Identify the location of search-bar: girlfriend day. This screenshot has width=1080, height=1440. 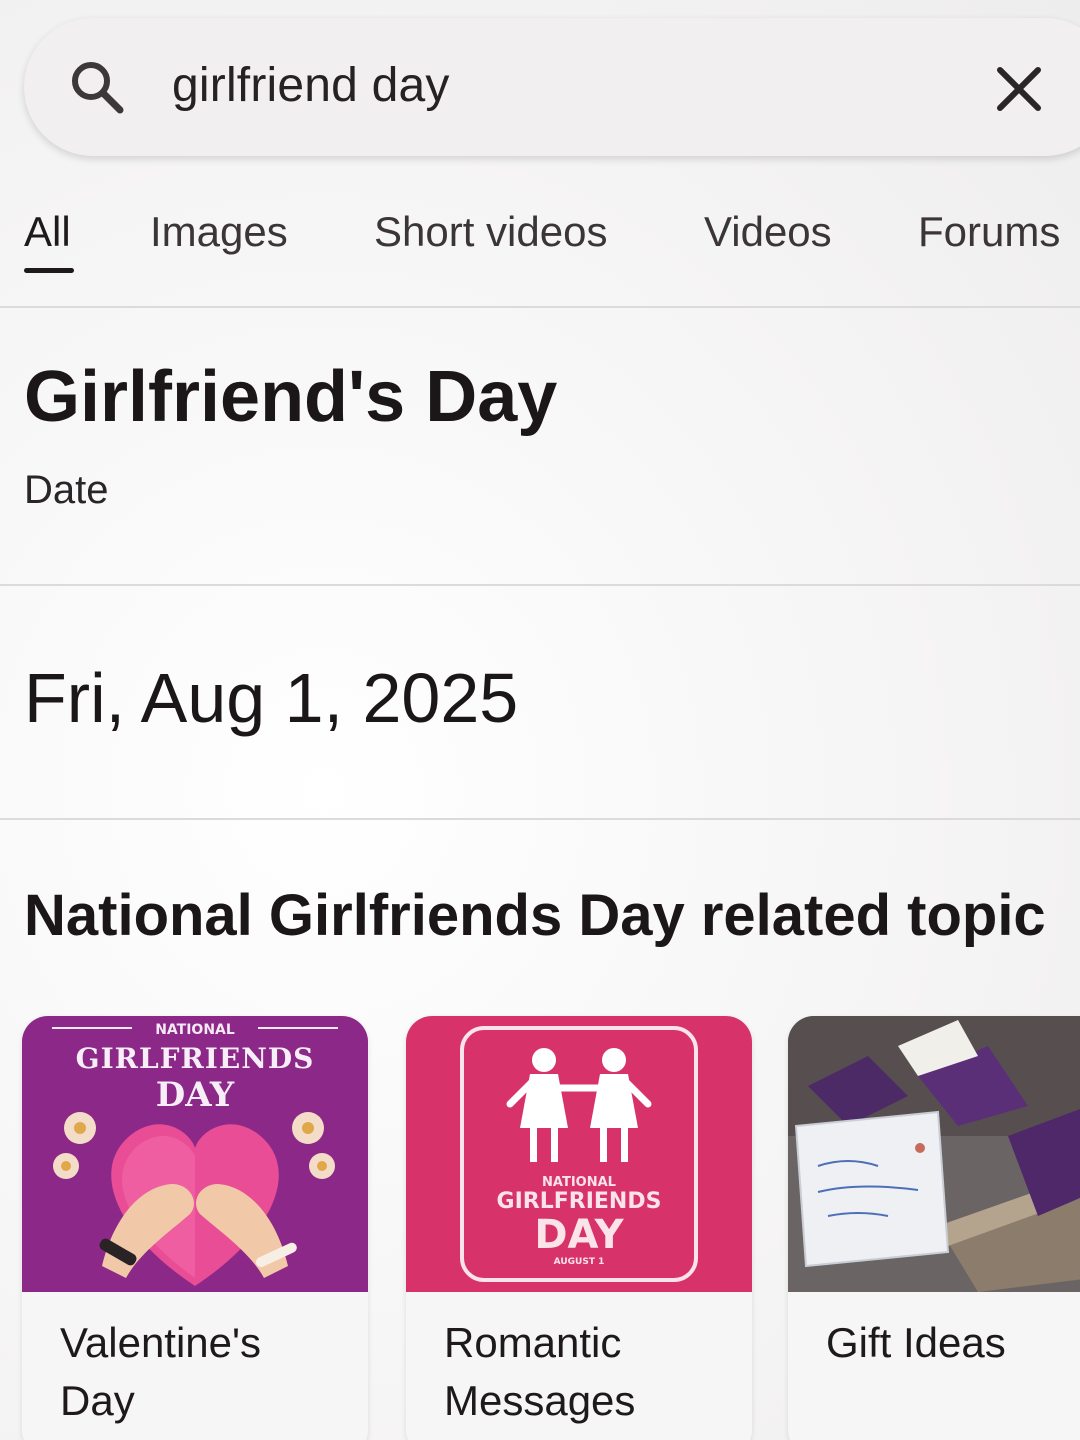
(552, 87).